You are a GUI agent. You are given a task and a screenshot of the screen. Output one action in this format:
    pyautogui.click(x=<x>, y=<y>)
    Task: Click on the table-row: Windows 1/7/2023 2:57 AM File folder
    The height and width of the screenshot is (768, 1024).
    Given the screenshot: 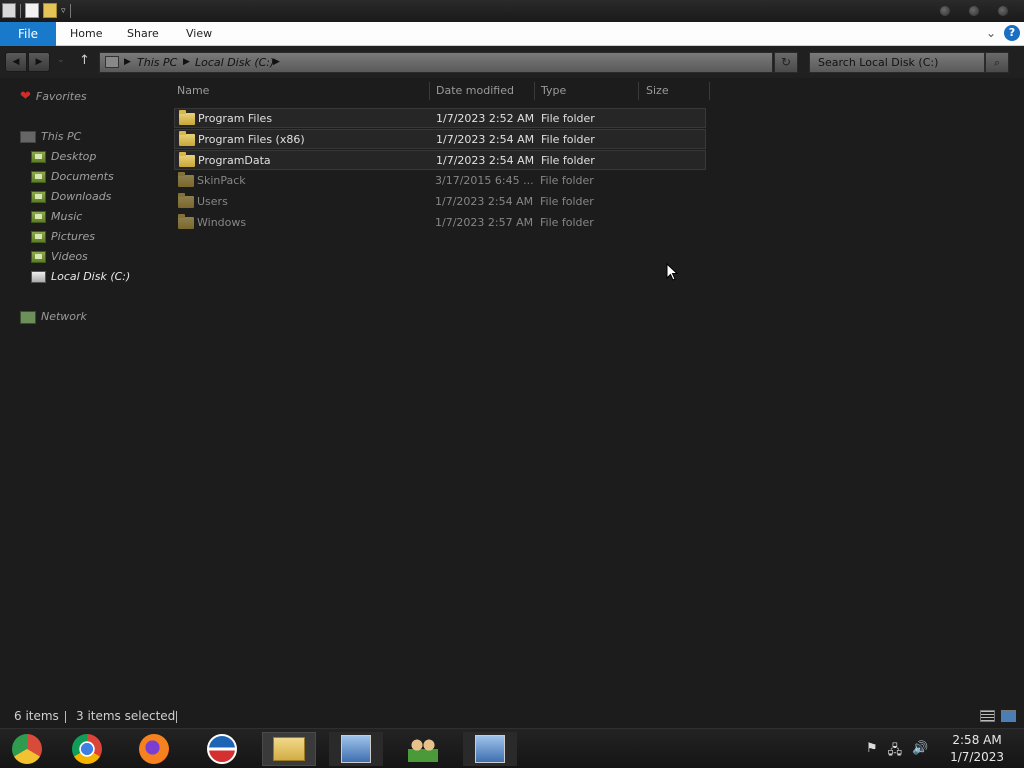 What is the action you would take?
    pyautogui.click(x=440, y=223)
    